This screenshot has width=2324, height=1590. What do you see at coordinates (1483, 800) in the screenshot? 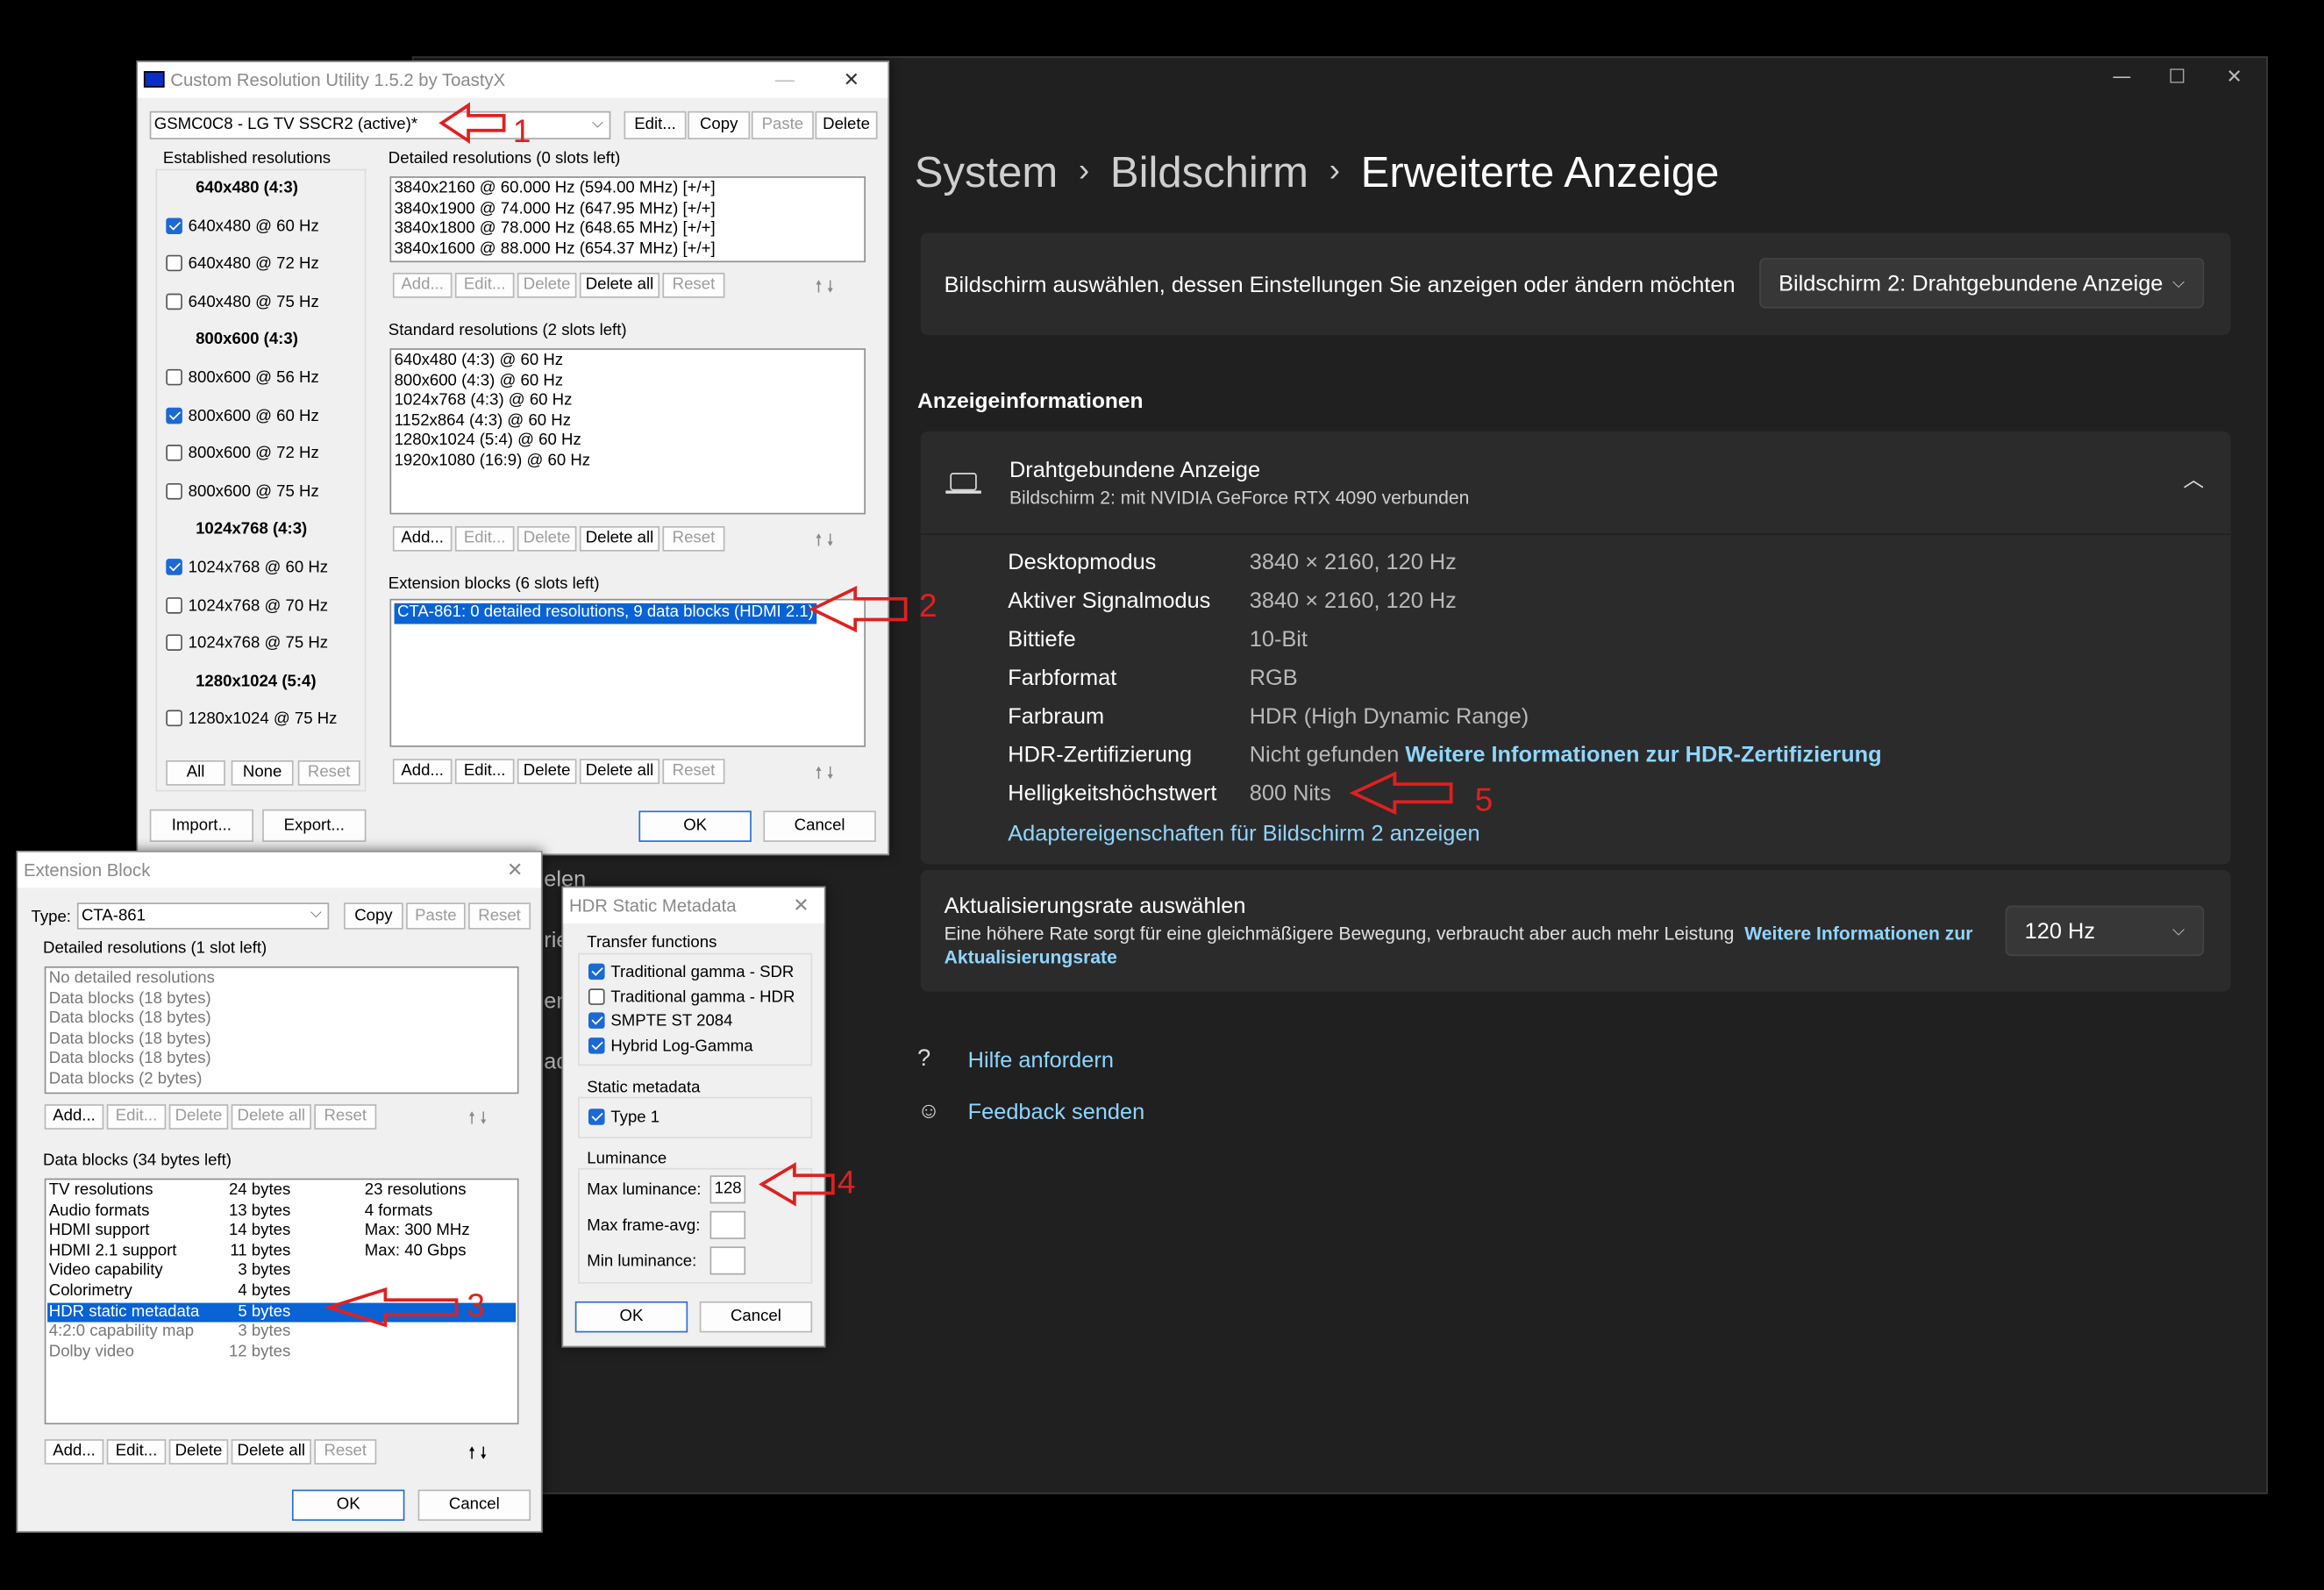
I see `annotation-label-5: 5` at bounding box center [1483, 800].